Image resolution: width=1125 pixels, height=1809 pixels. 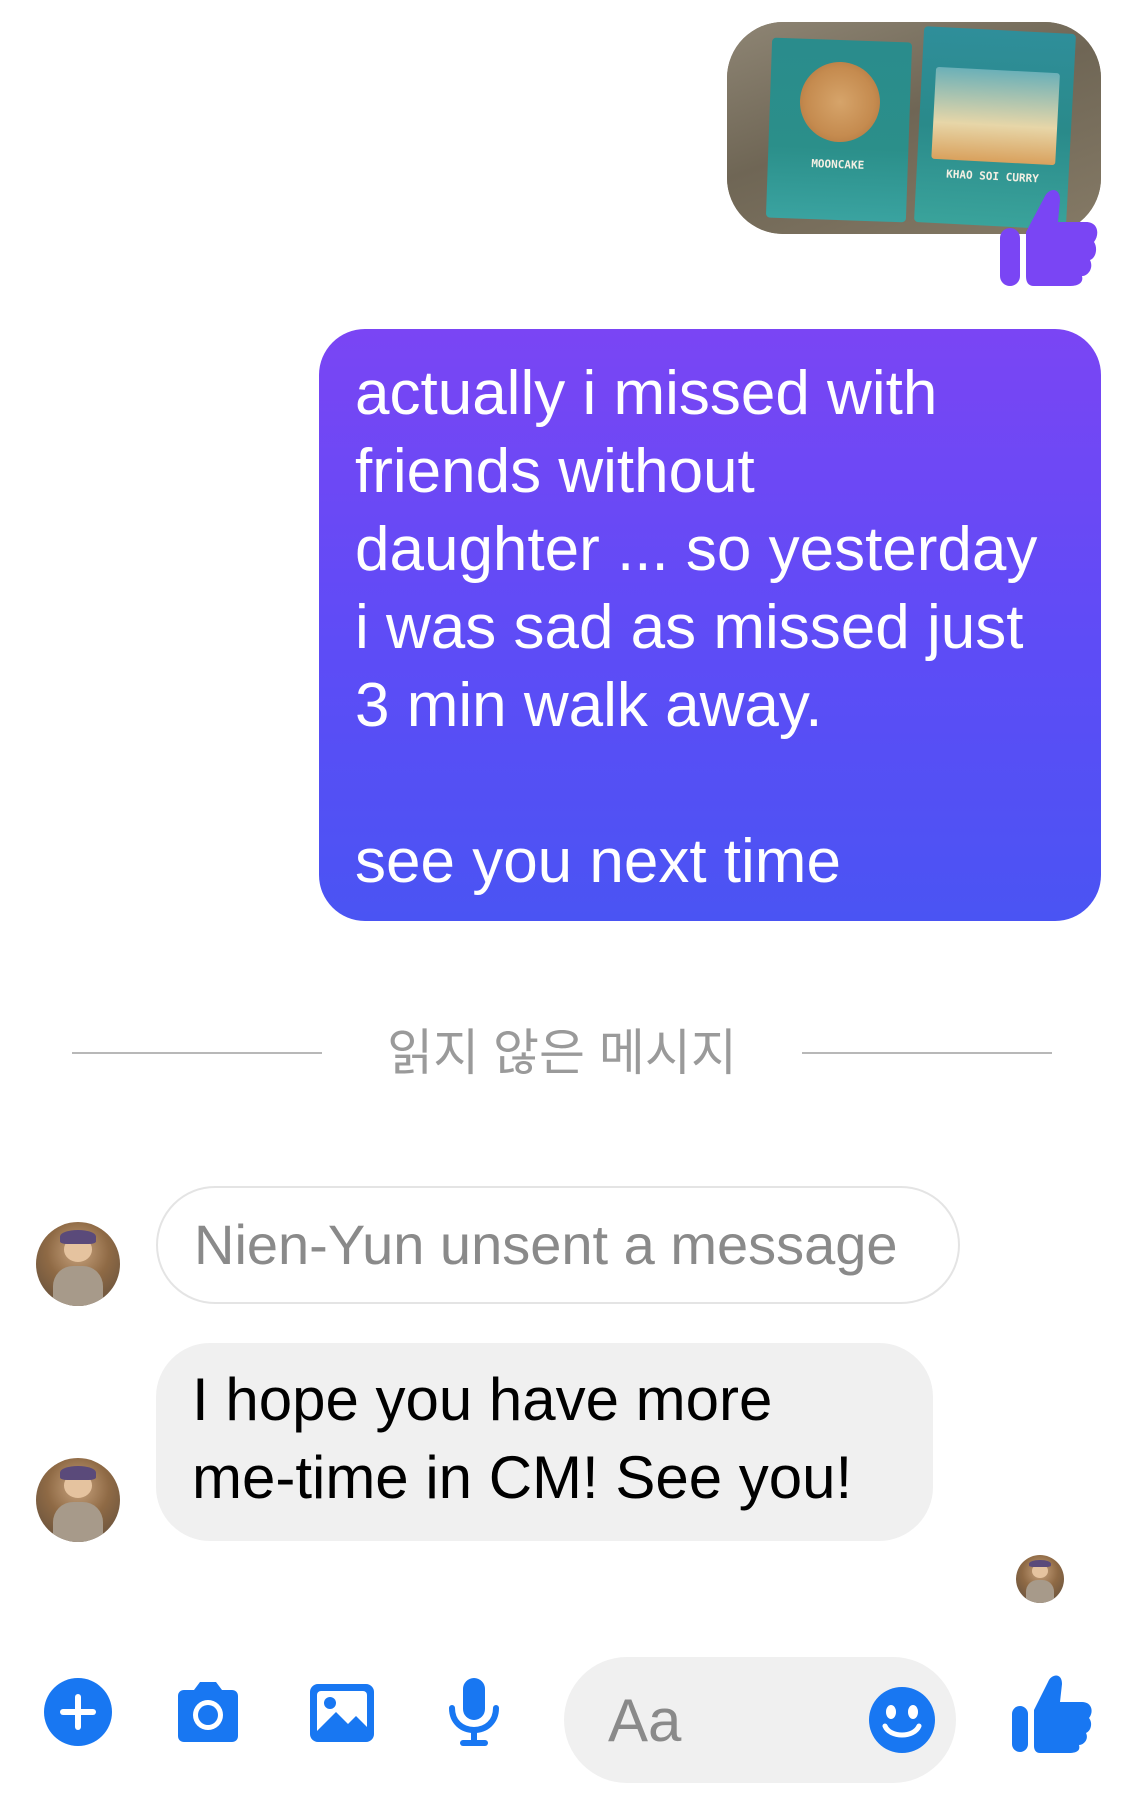 What do you see at coordinates (197, 1053) in the screenshot?
I see `divider-line-left` at bounding box center [197, 1053].